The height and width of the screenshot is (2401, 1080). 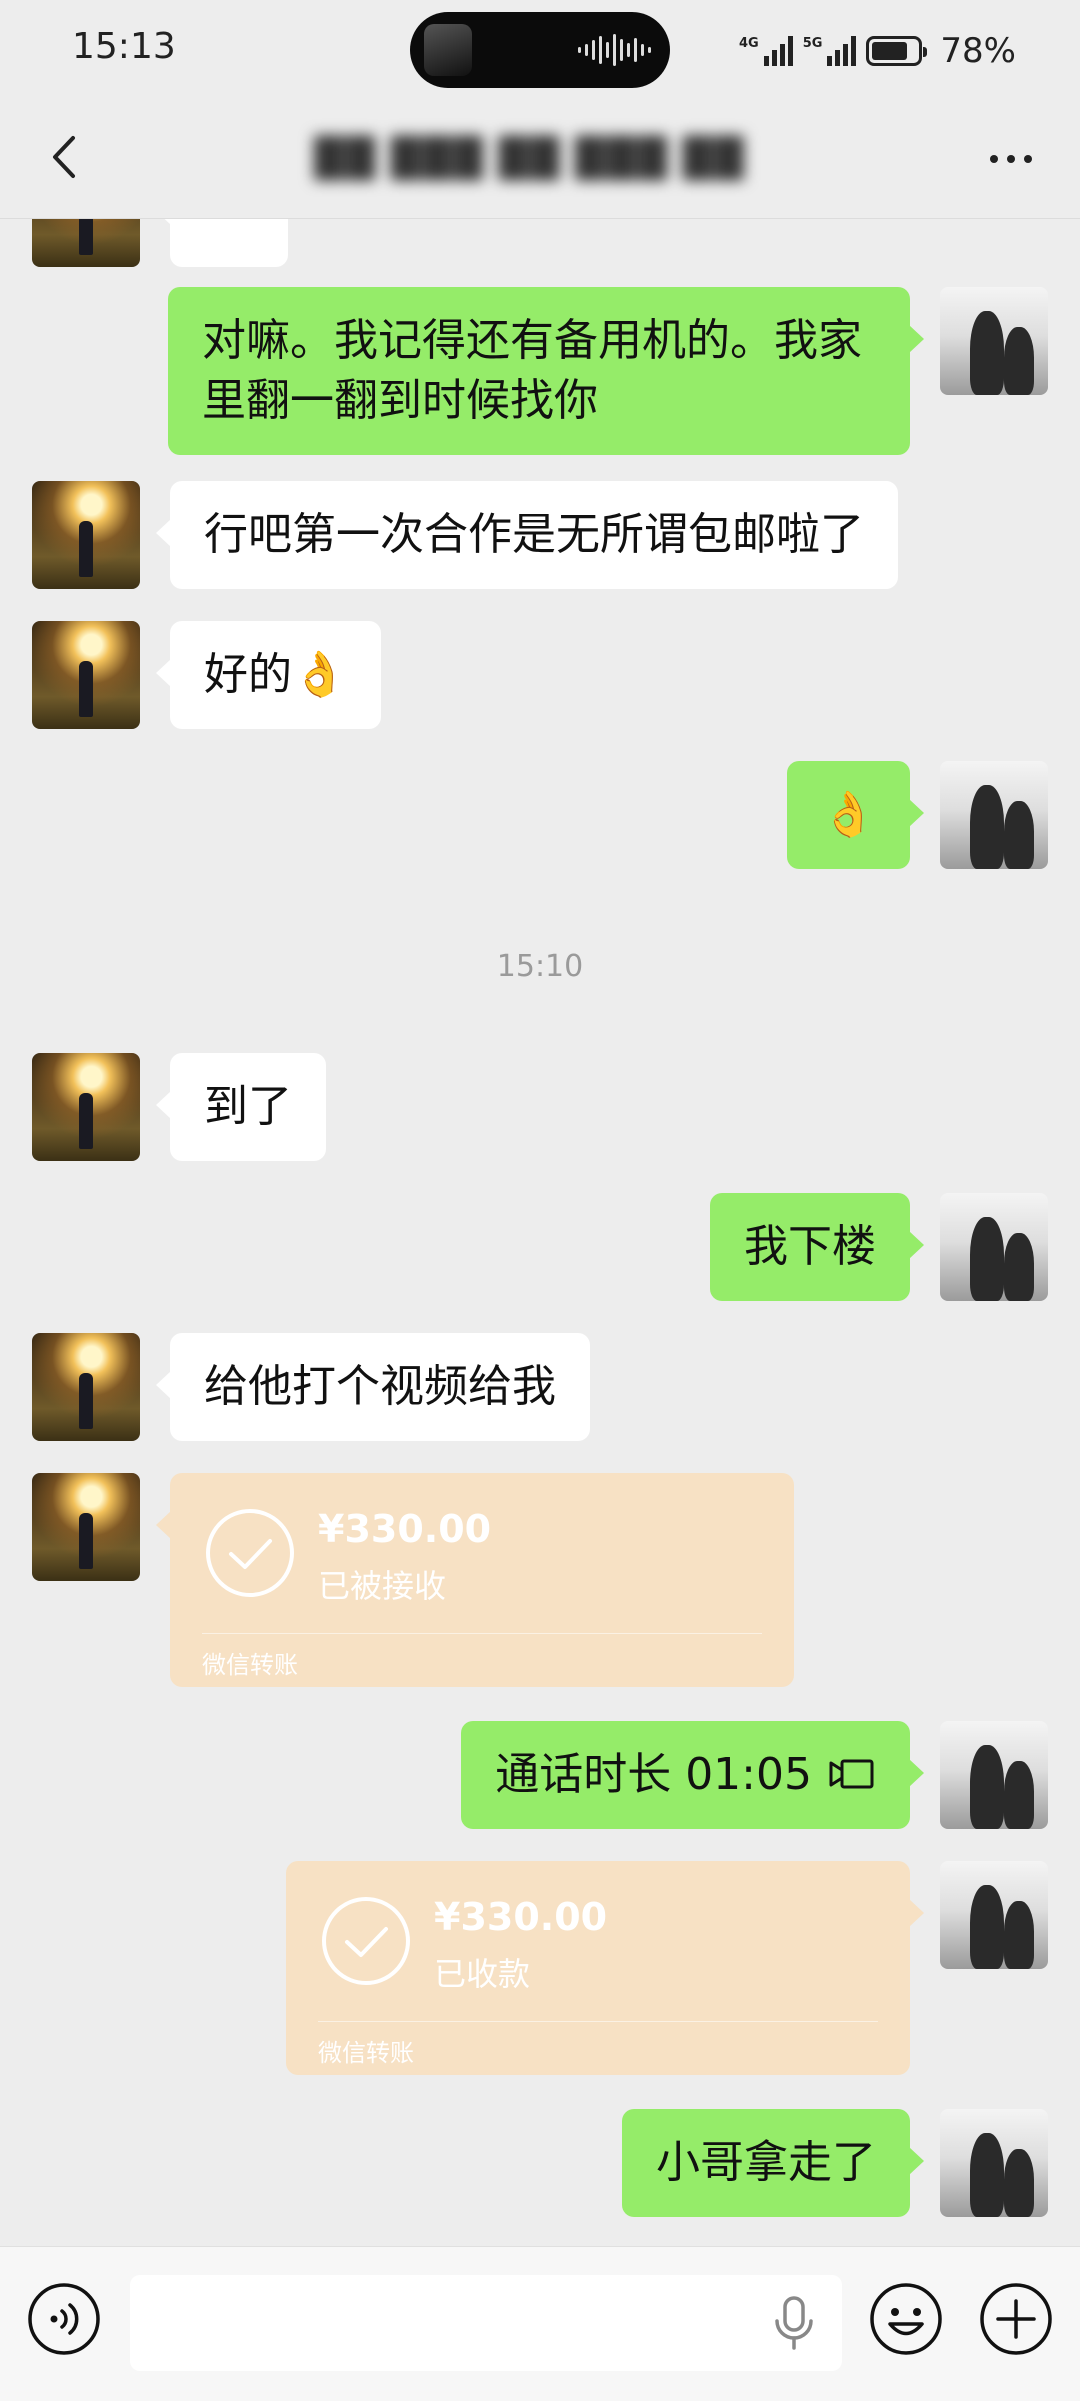 I want to click on chevron-left-icon, so click(x=64, y=157).